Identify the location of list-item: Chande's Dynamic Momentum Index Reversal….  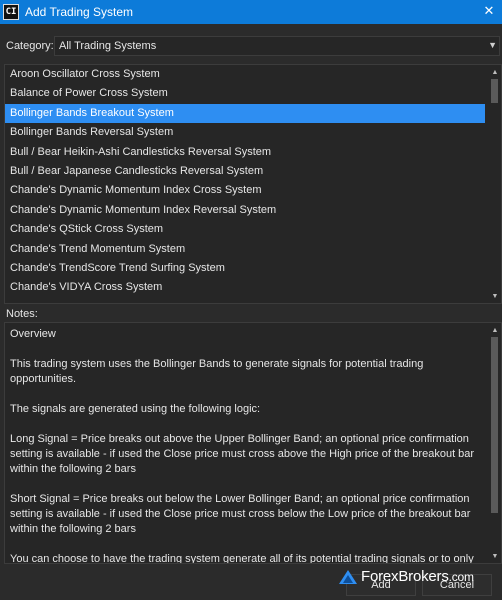
(245, 210).